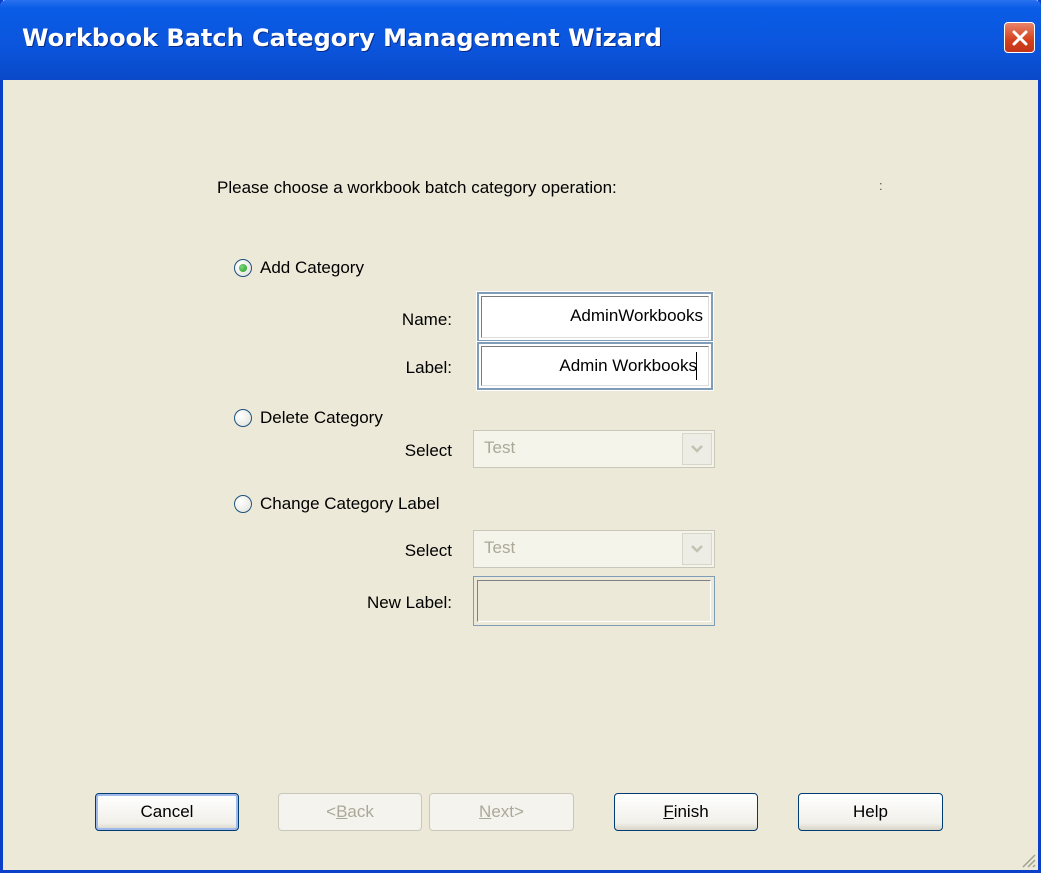 This screenshot has width=1041, height=873. What do you see at coordinates (409, 602) in the screenshot?
I see `new-label-label: New Label:` at bounding box center [409, 602].